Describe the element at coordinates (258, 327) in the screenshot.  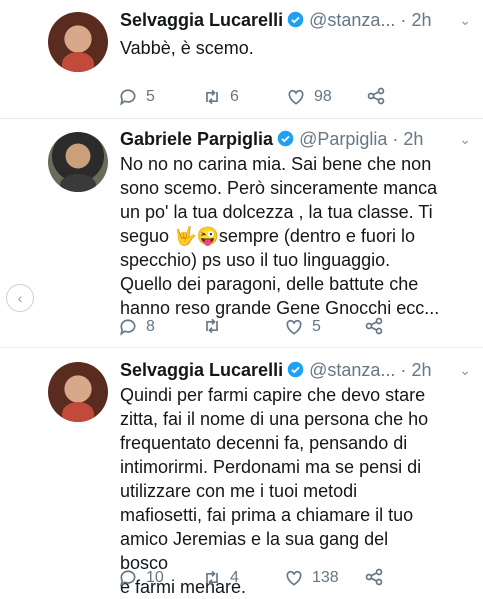
I see `tweet-actions: 8 5` at that location.